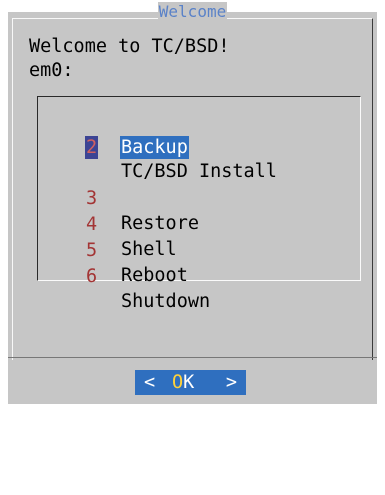  I want to click on menu-item-label: Shell, so click(149, 249).